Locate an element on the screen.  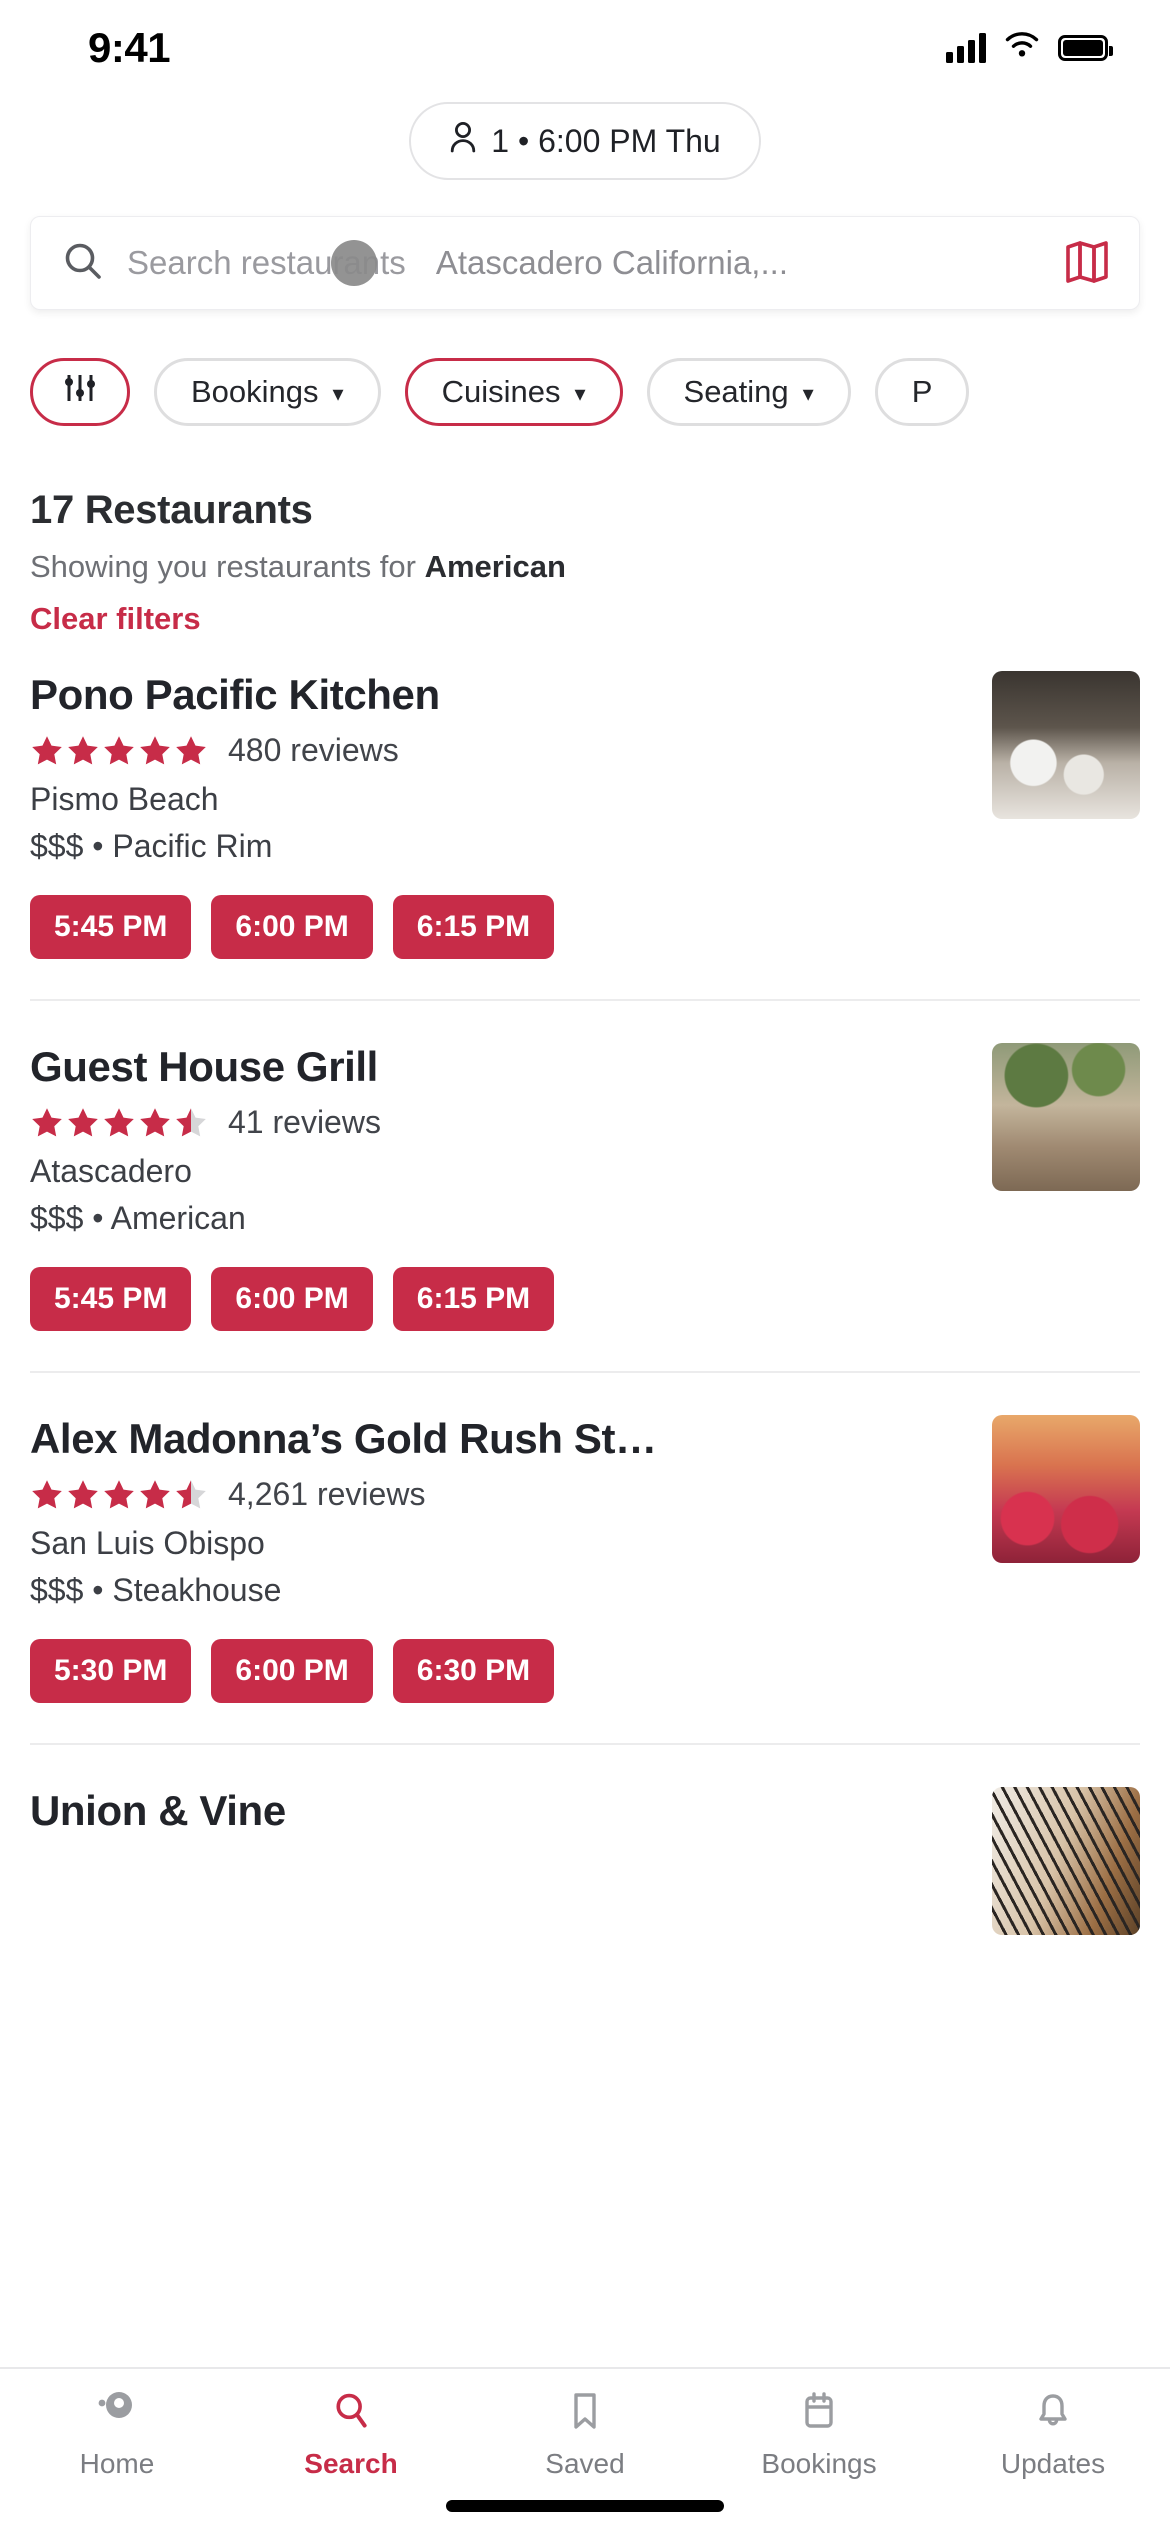
restaurant-name: Union & Vine is located at coordinates (158, 1810).